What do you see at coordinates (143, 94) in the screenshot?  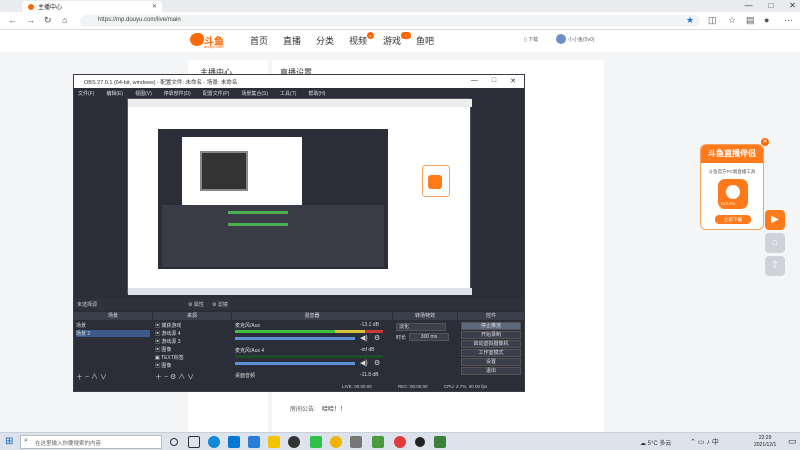 I see `obs-menu-view: 视图(V)` at bounding box center [143, 94].